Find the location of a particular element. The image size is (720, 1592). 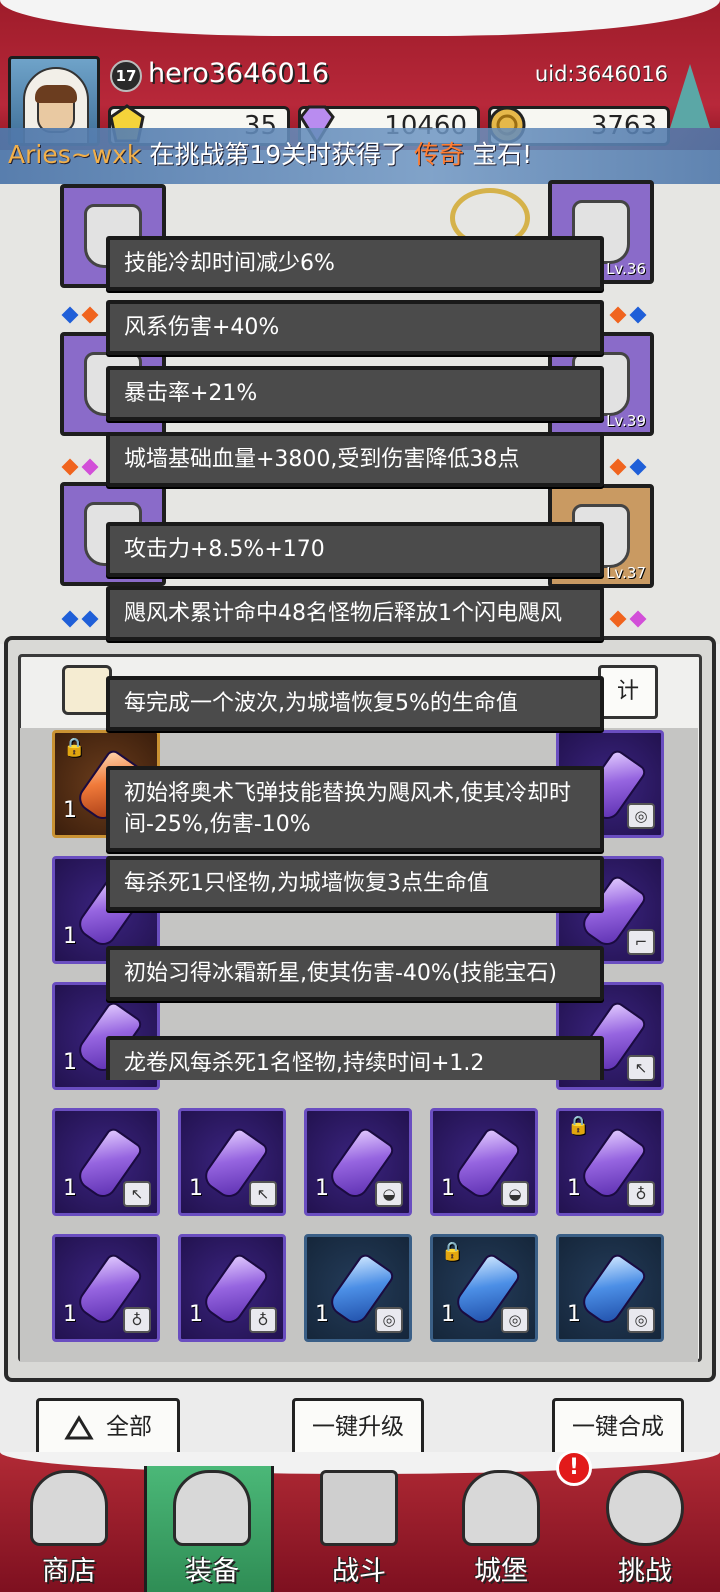

nav-battle-label: 战斗 is located at coordinates (359, 1571).